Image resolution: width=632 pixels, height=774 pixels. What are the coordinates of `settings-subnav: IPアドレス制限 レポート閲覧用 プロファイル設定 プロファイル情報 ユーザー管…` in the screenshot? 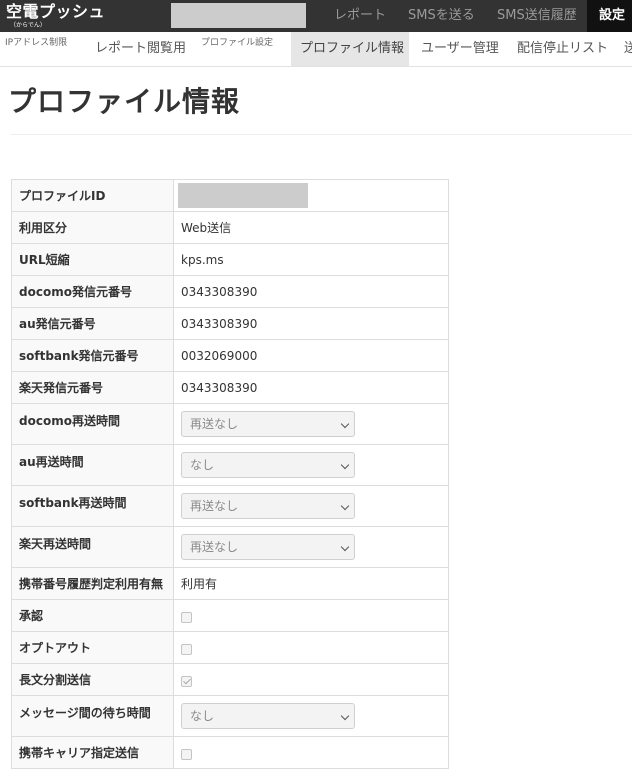 It's located at (316, 49).